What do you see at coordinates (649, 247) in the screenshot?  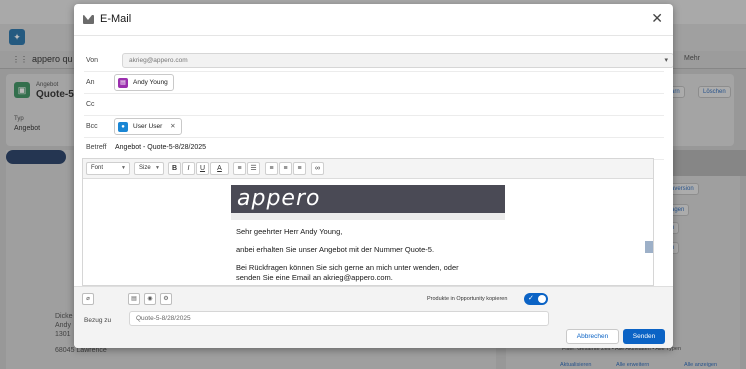 I see `editor-scroll-handle` at bounding box center [649, 247].